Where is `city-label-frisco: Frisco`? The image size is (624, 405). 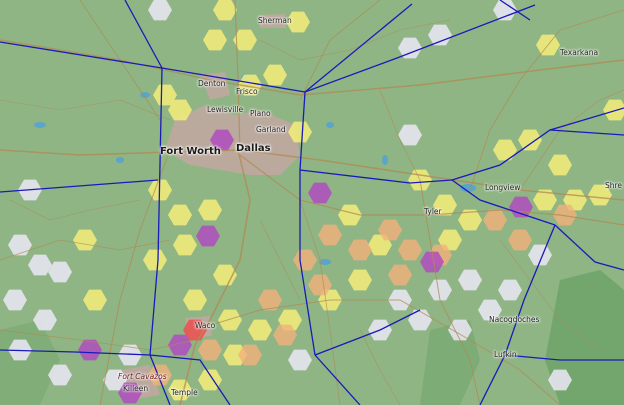 city-label-frisco: Frisco is located at coordinates (247, 91).